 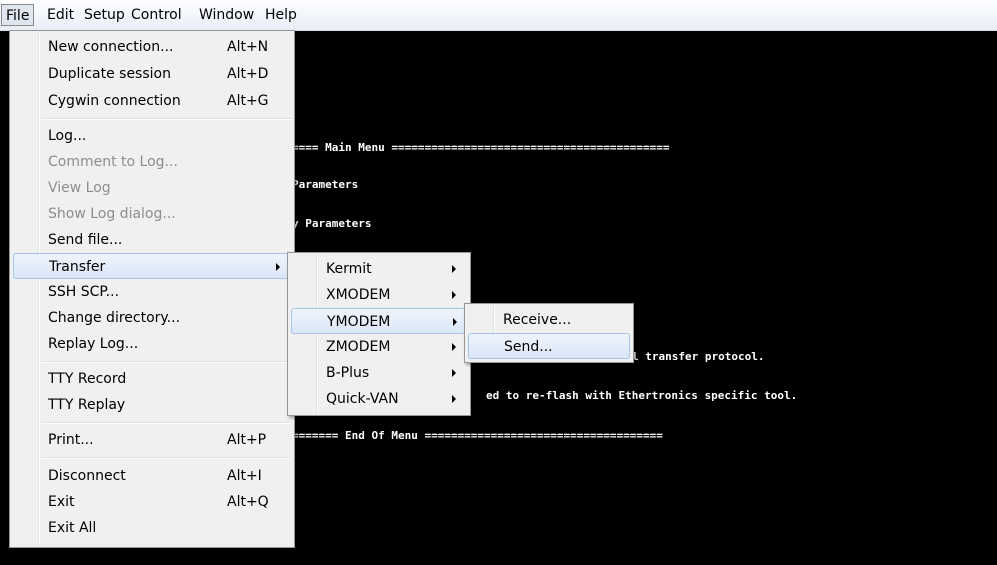 I want to click on menu-item-ymodem: YMODEM, so click(x=379, y=321).